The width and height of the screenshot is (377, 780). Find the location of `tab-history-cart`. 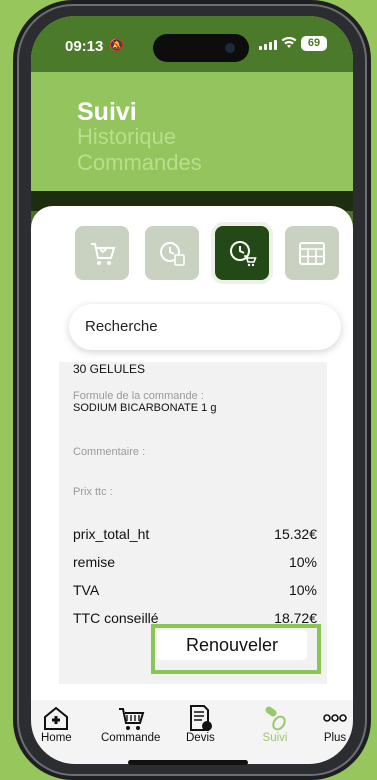

tab-history-cart is located at coordinates (242, 253).